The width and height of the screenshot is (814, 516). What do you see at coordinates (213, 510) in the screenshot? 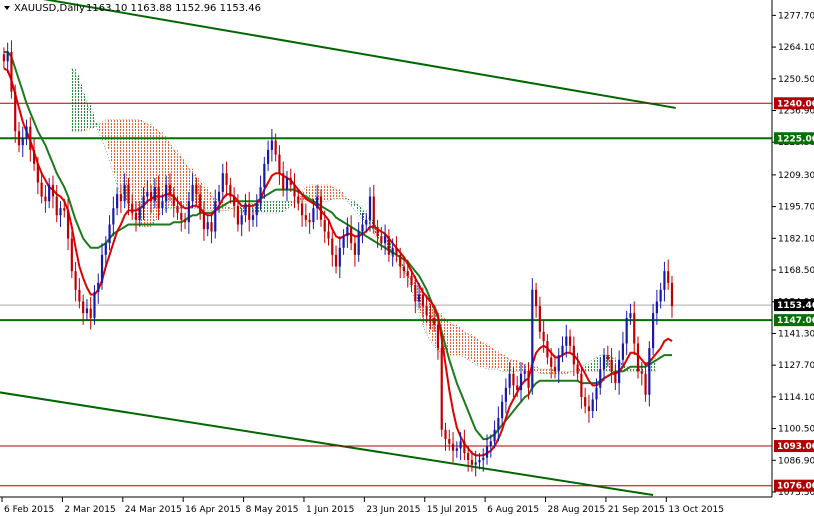
I see `x-tick-label: 16 Apr 2015` at bounding box center [213, 510].